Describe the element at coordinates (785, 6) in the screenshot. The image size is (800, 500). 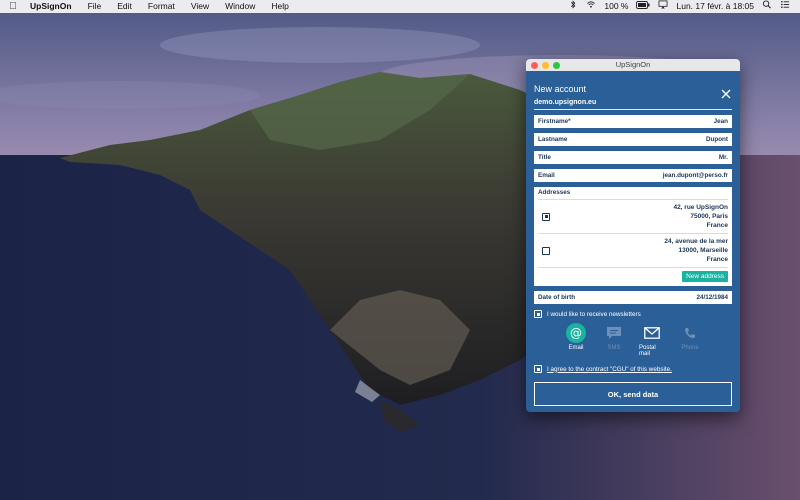
I see `notification-center-icon` at that location.